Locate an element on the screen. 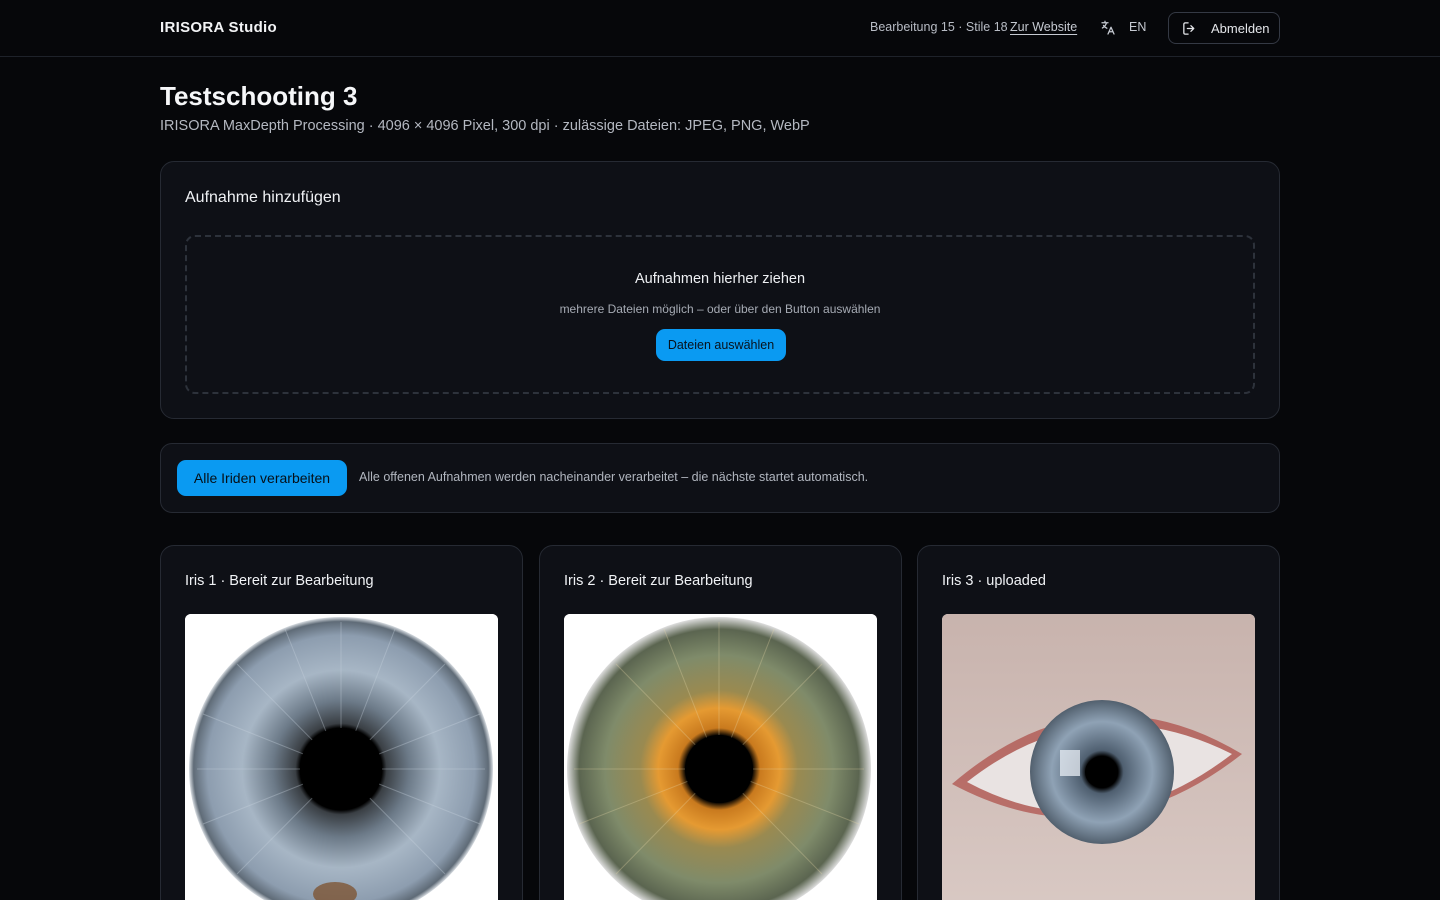 Image resolution: width=1440 pixels, height=900 pixels. logout-button: Abmelden is located at coordinates (1224, 28).